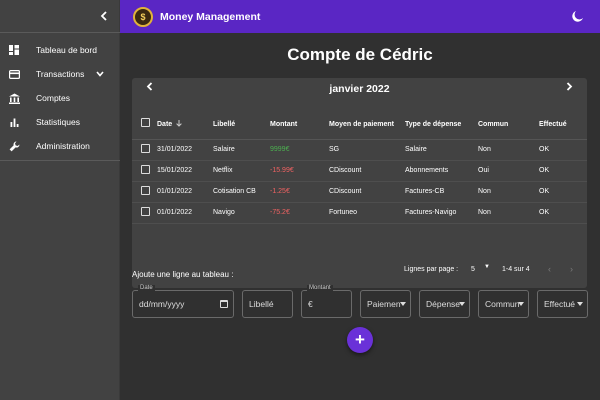 This screenshot has height=400, width=600. I want to click on cell-libelle: Navigo, so click(241, 213).